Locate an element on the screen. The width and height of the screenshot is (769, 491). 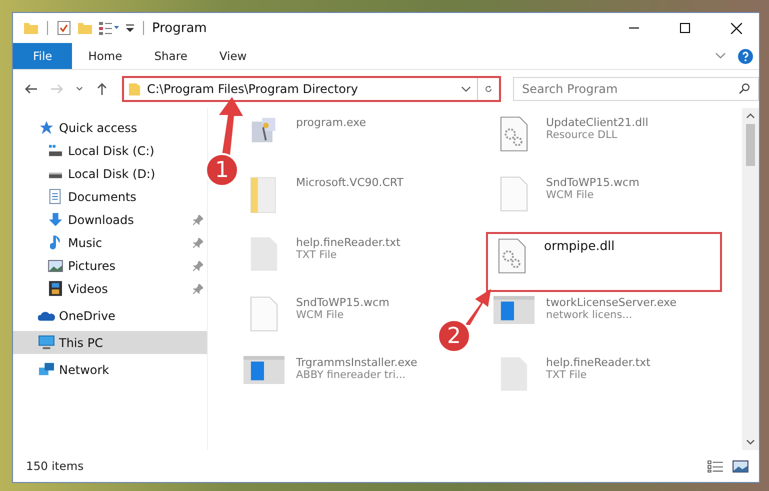
ribbon-tab: View is located at coordinates (233, 56).